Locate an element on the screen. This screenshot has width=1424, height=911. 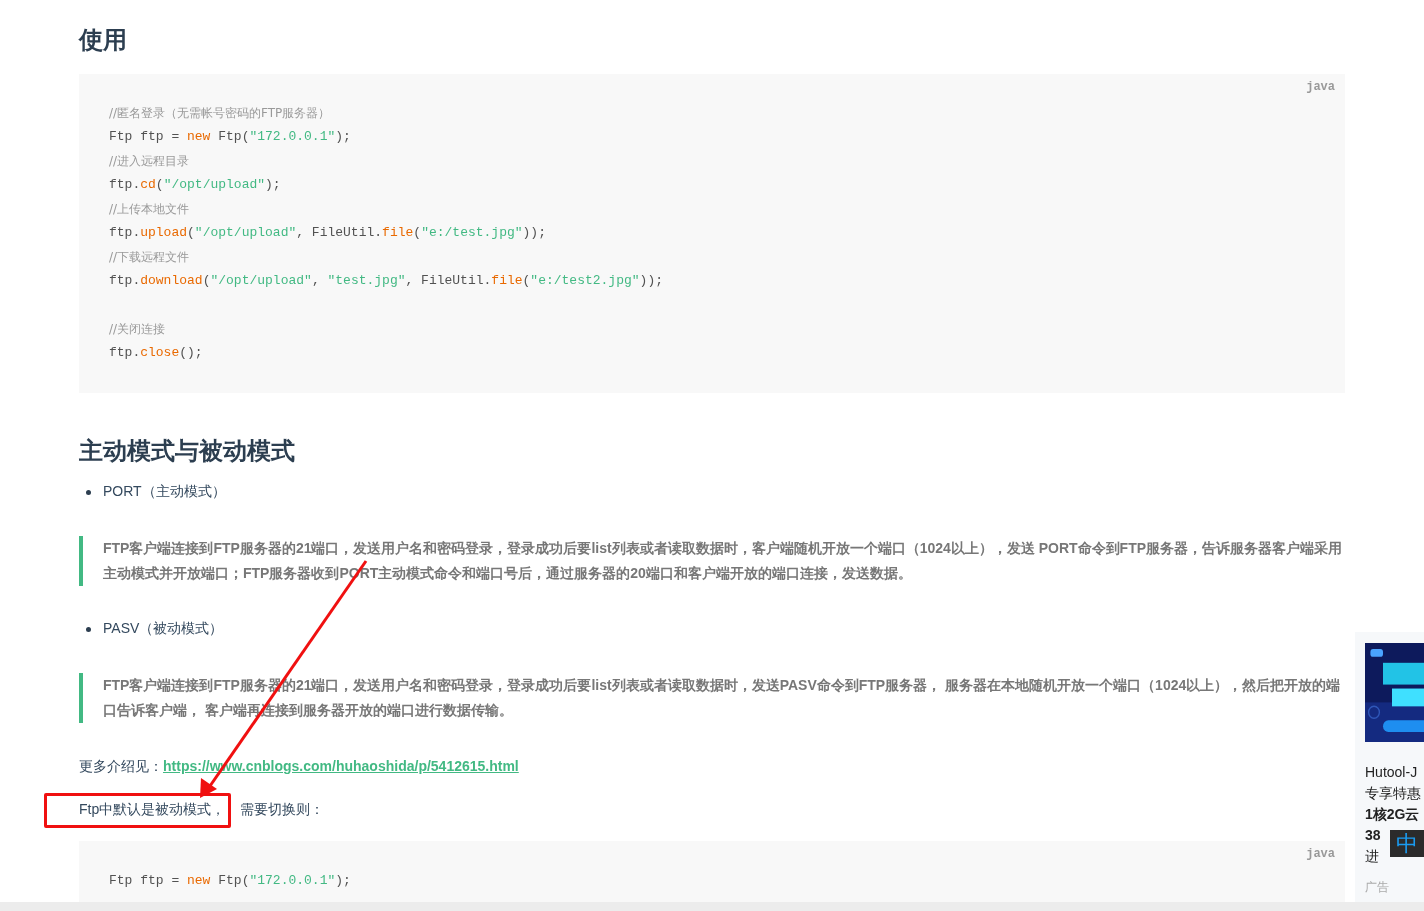
section-heading: 使用 is located at coordinates (103, 40).